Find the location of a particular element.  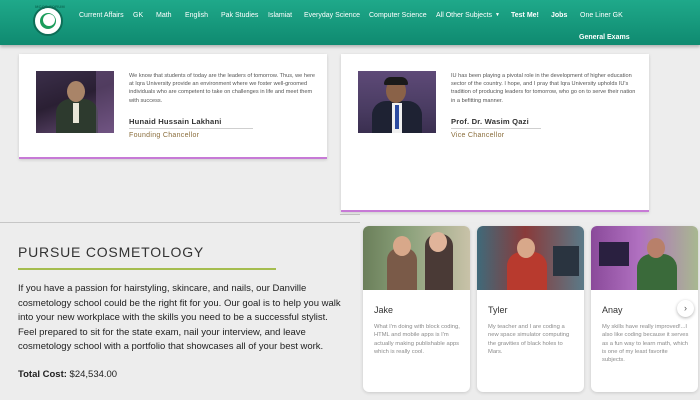

nav-pak-studies: Pak Studies is located at coordinates (239, 15).